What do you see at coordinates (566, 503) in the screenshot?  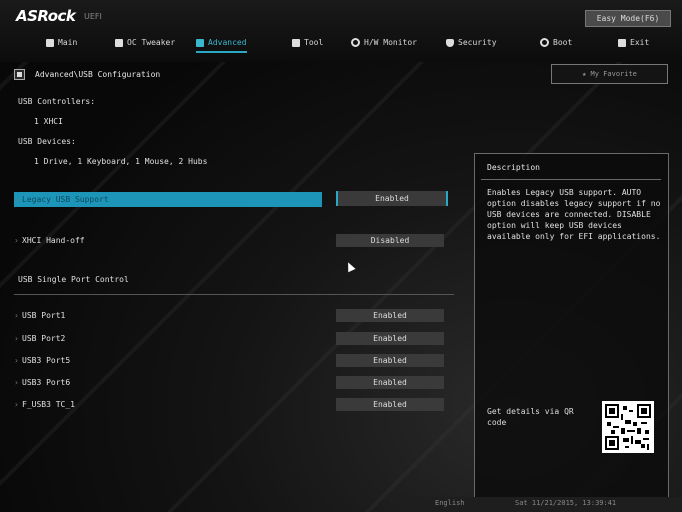 I see `datetime-display: Sat 11/21/2015, 13:39:41` at bounding box center [566, 503].